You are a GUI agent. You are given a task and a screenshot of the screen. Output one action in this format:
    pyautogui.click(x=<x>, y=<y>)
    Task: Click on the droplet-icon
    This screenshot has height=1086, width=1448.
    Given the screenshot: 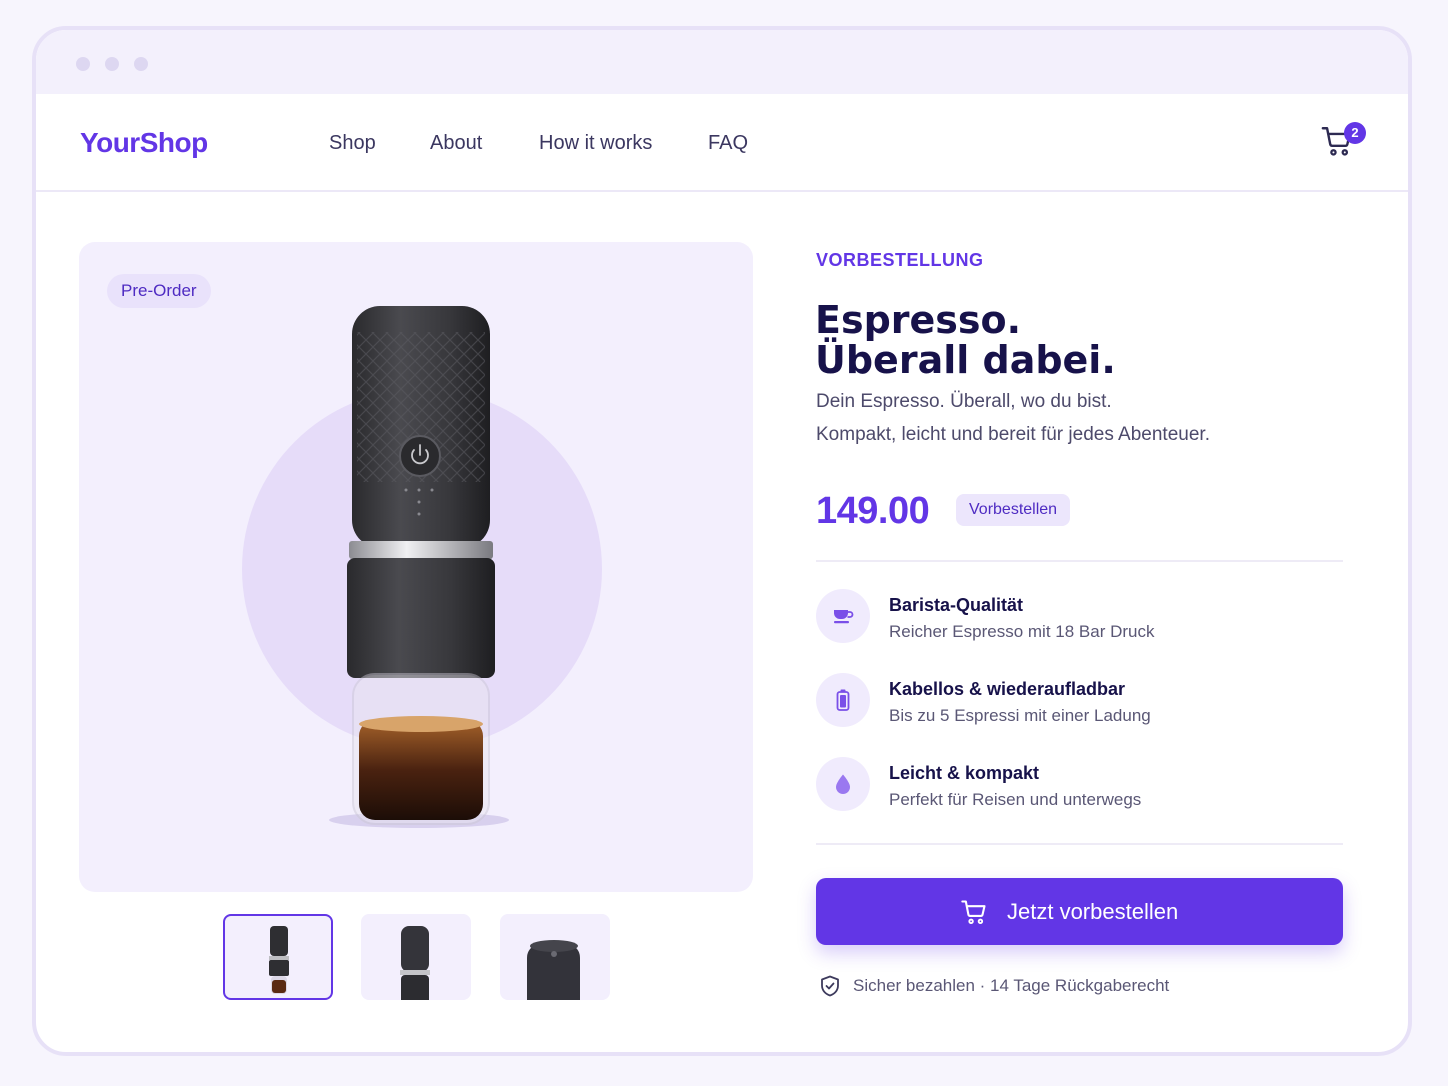 What is the action you would take?
    pyautogui.click(x=843, y=784)
    